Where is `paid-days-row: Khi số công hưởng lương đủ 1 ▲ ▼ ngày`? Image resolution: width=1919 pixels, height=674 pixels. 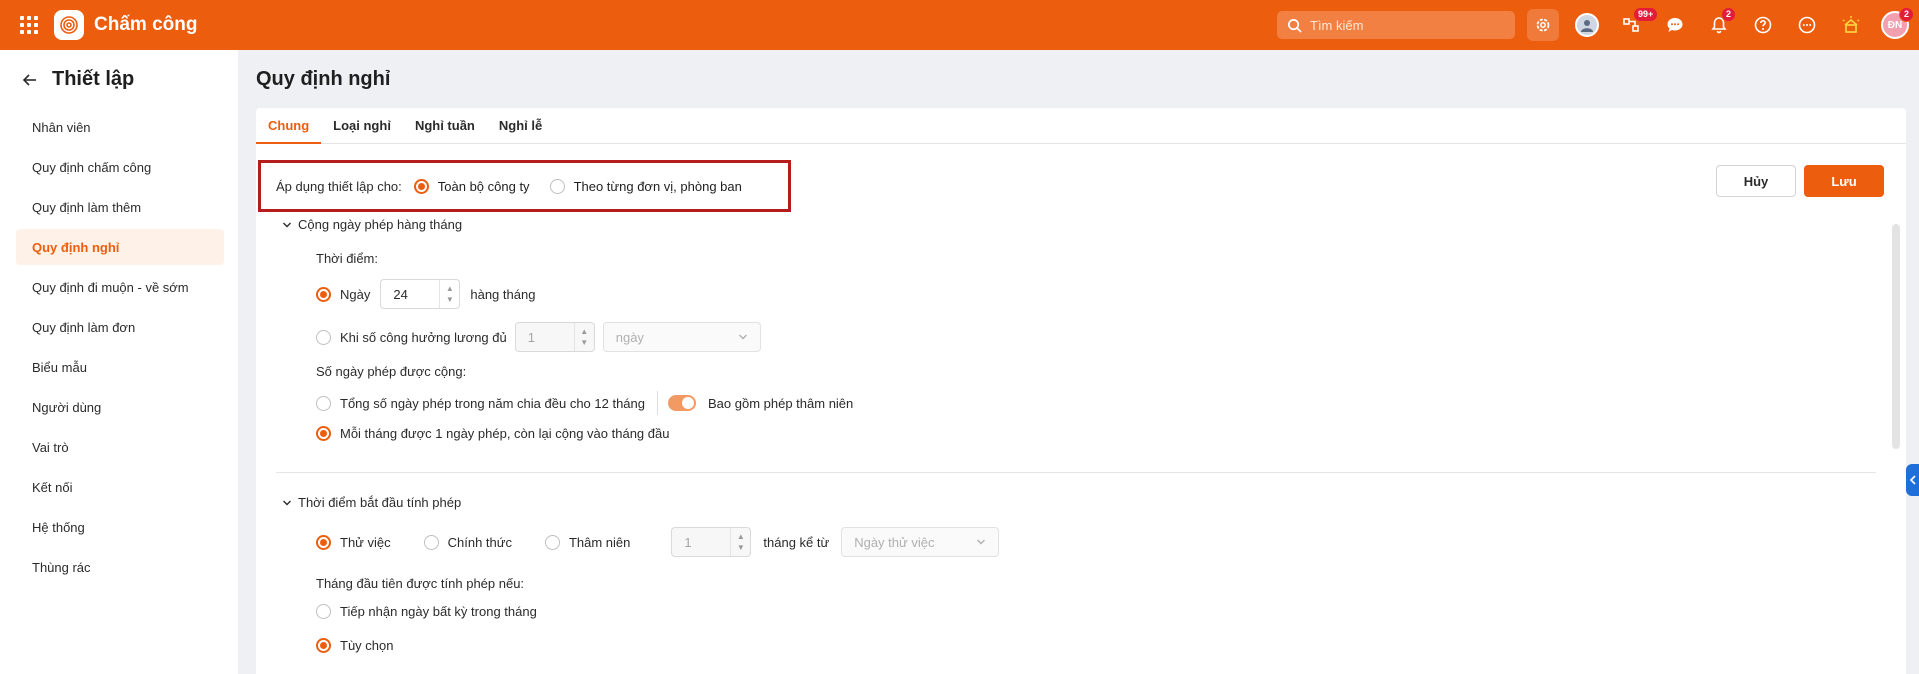 paid-days-row: Khi số công hưởng lương đủ 1 ▲ ▼ ngày is located at coordinates (538, 337).